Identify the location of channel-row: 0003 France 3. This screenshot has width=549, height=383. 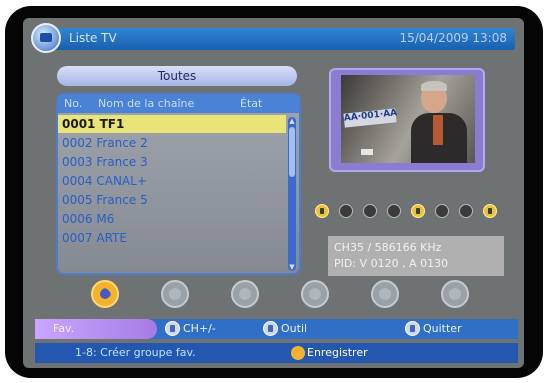
(172, 162).